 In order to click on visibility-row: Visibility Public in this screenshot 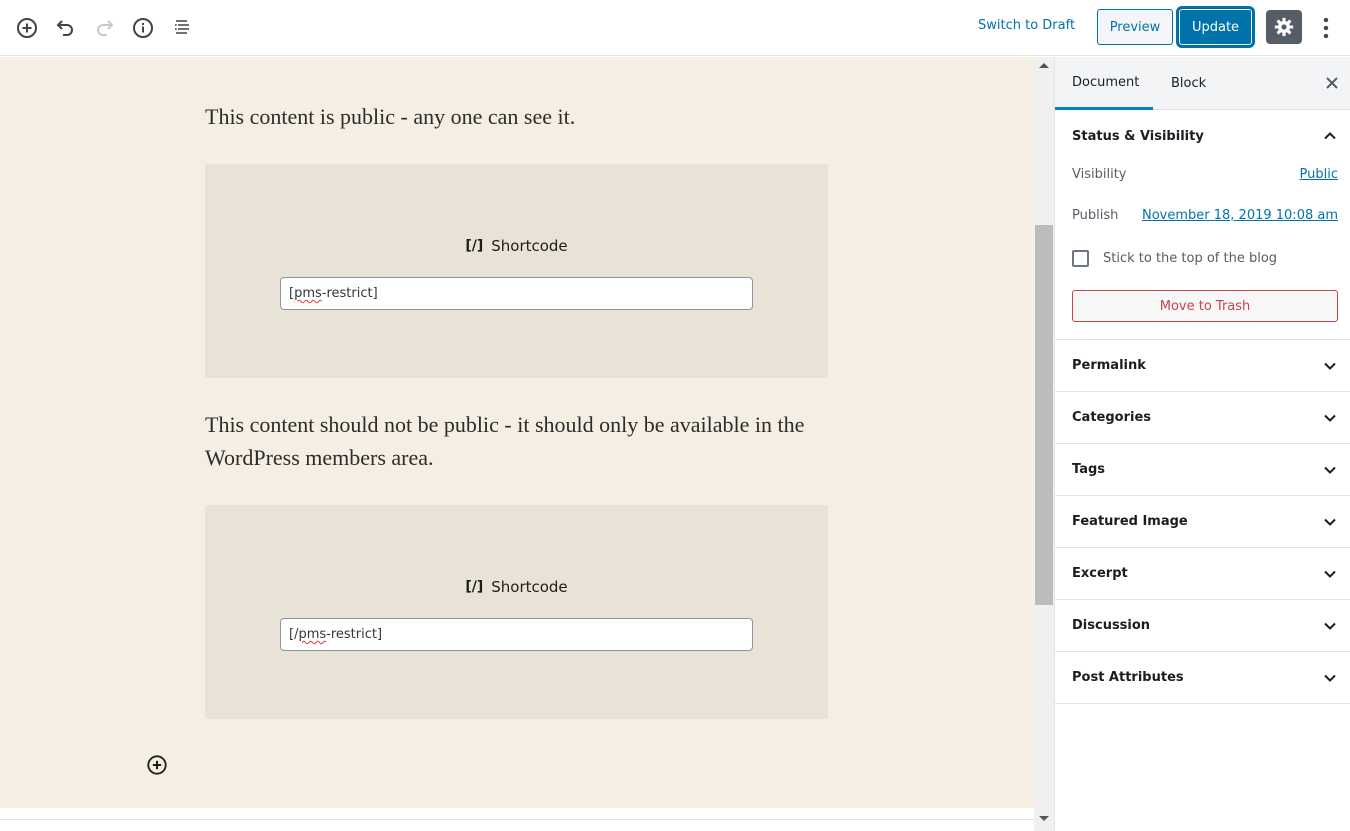, I will do `click(1205, 174)`.